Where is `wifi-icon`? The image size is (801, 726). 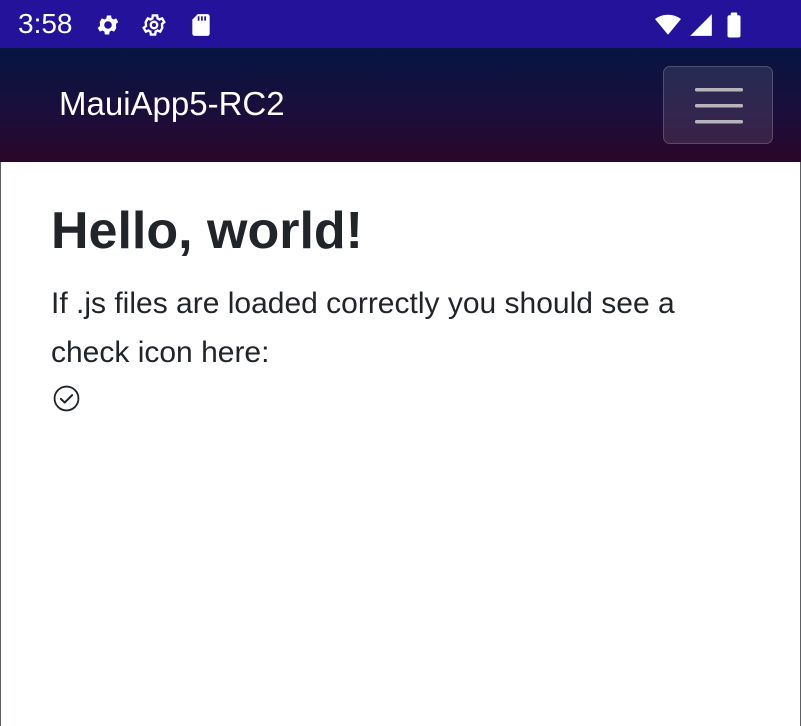
wifi-icon is located at coordinates (668, 25).